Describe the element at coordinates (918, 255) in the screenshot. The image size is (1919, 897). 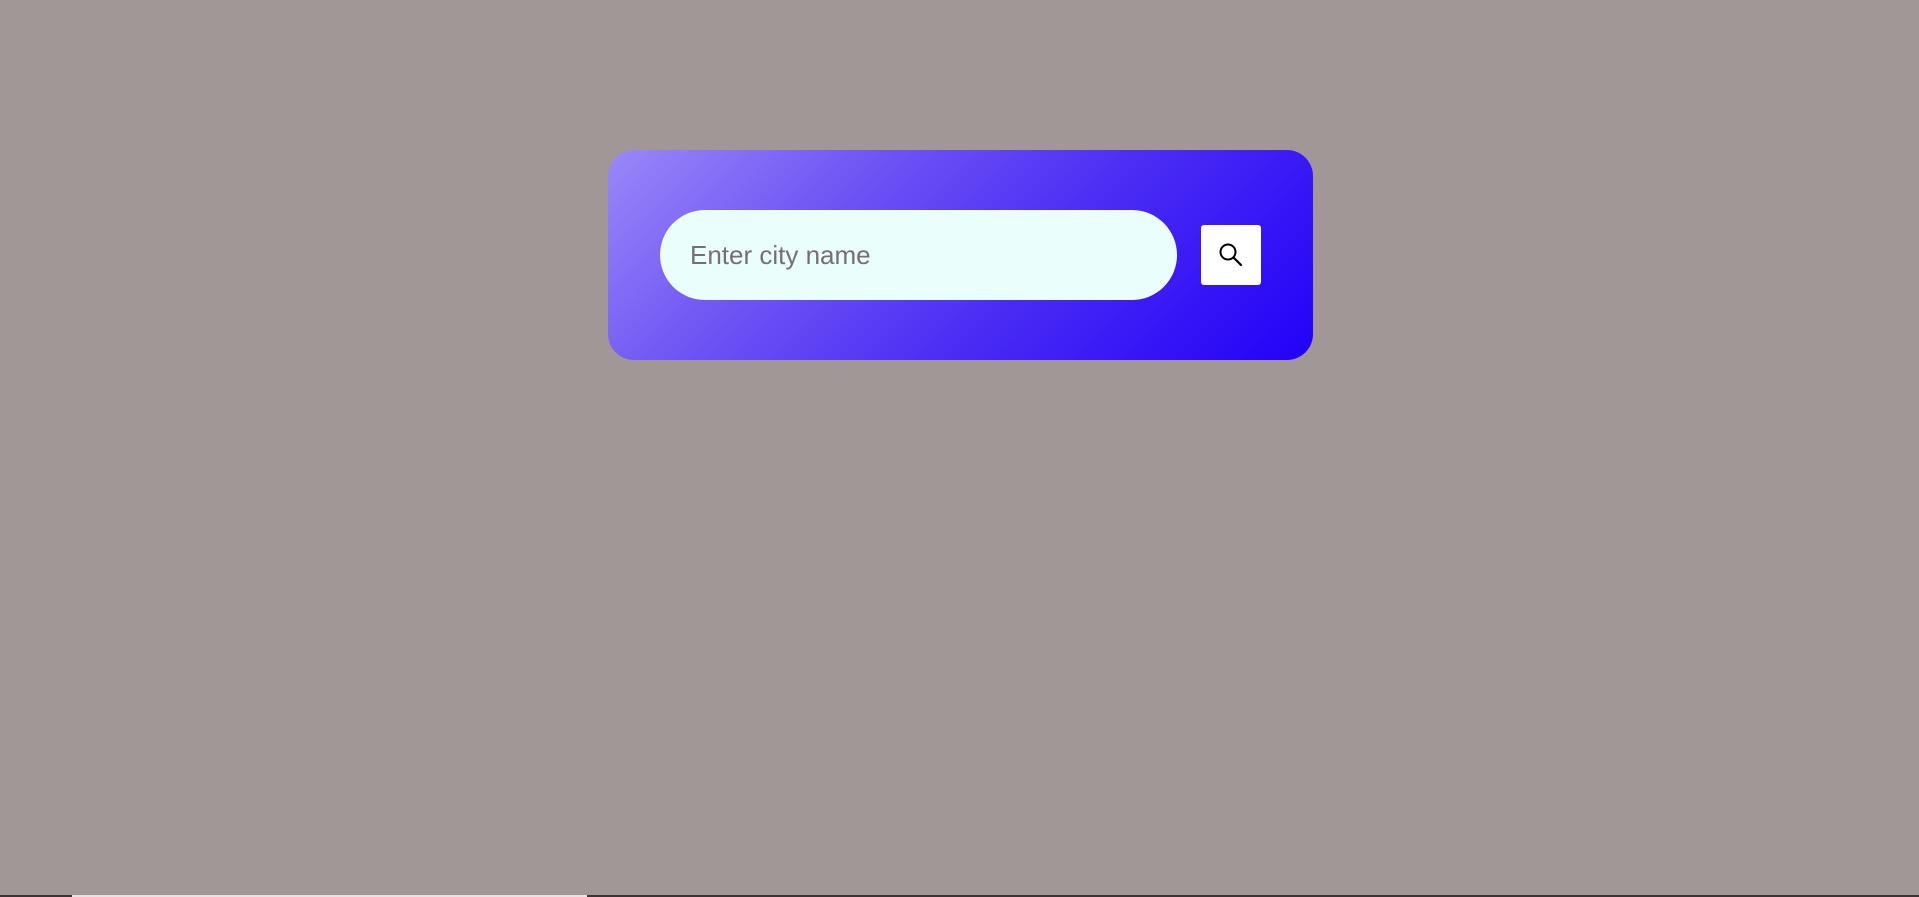
I see `city-search-input` at that location.